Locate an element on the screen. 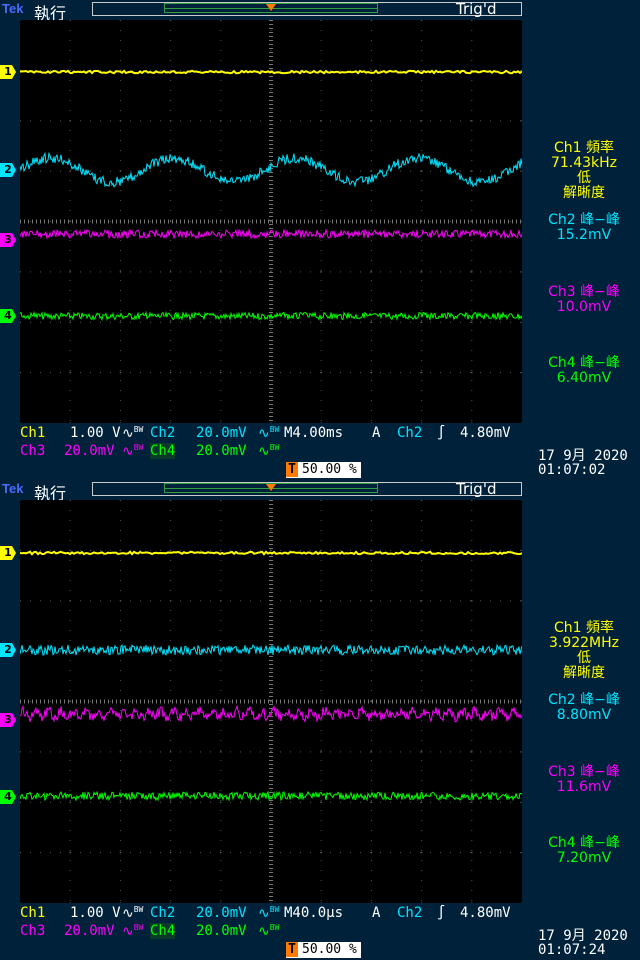 This screenshot has height=960, width=640. ch3-marker: 3 is located at coordinates (8, 720).